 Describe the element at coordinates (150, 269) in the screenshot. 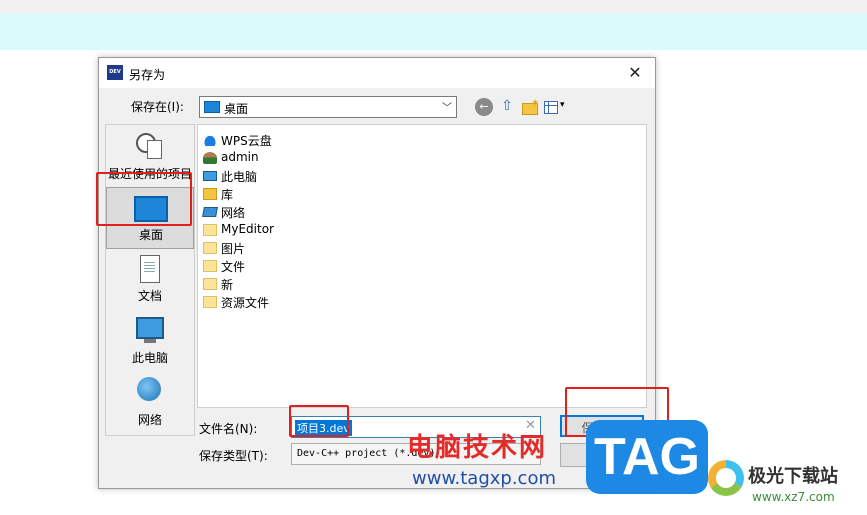

I see `documents-icon` at that location.